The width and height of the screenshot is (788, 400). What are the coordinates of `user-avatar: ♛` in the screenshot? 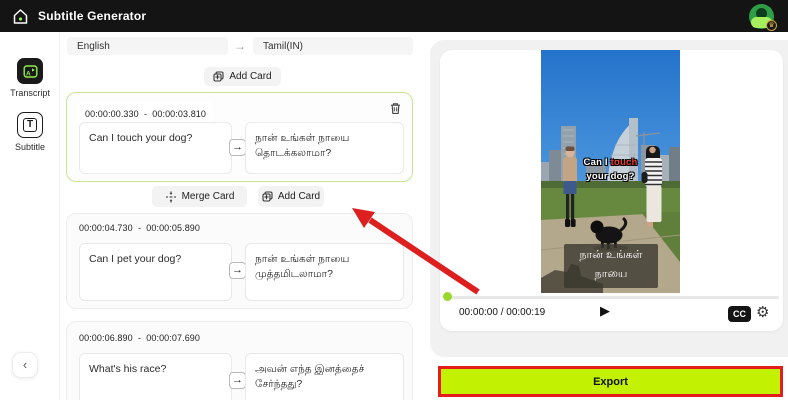 It's located at (763, 17).